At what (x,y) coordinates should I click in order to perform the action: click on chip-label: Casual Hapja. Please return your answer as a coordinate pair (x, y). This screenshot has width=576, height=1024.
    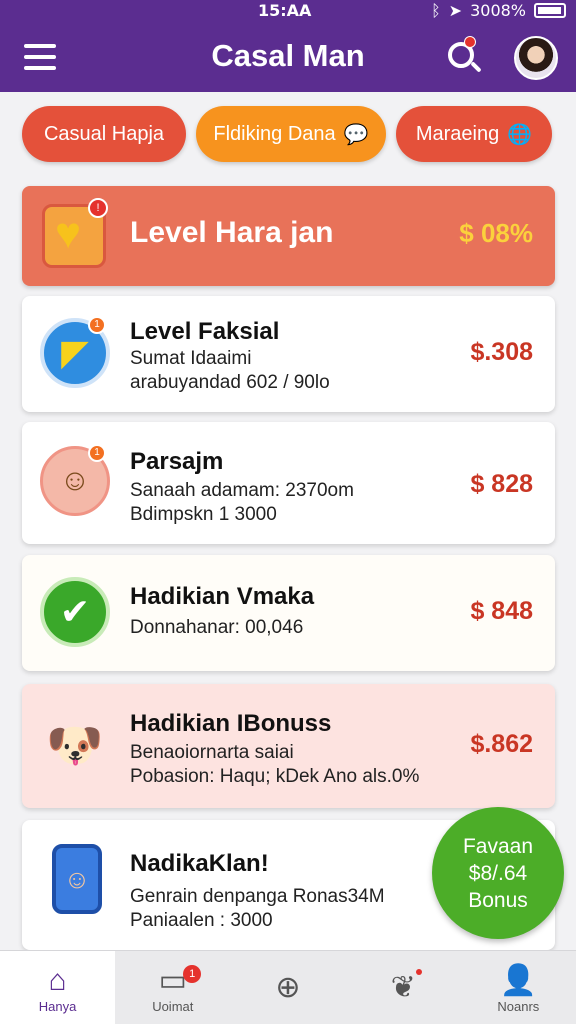
    Looking at the image, I should click on (104, 133).